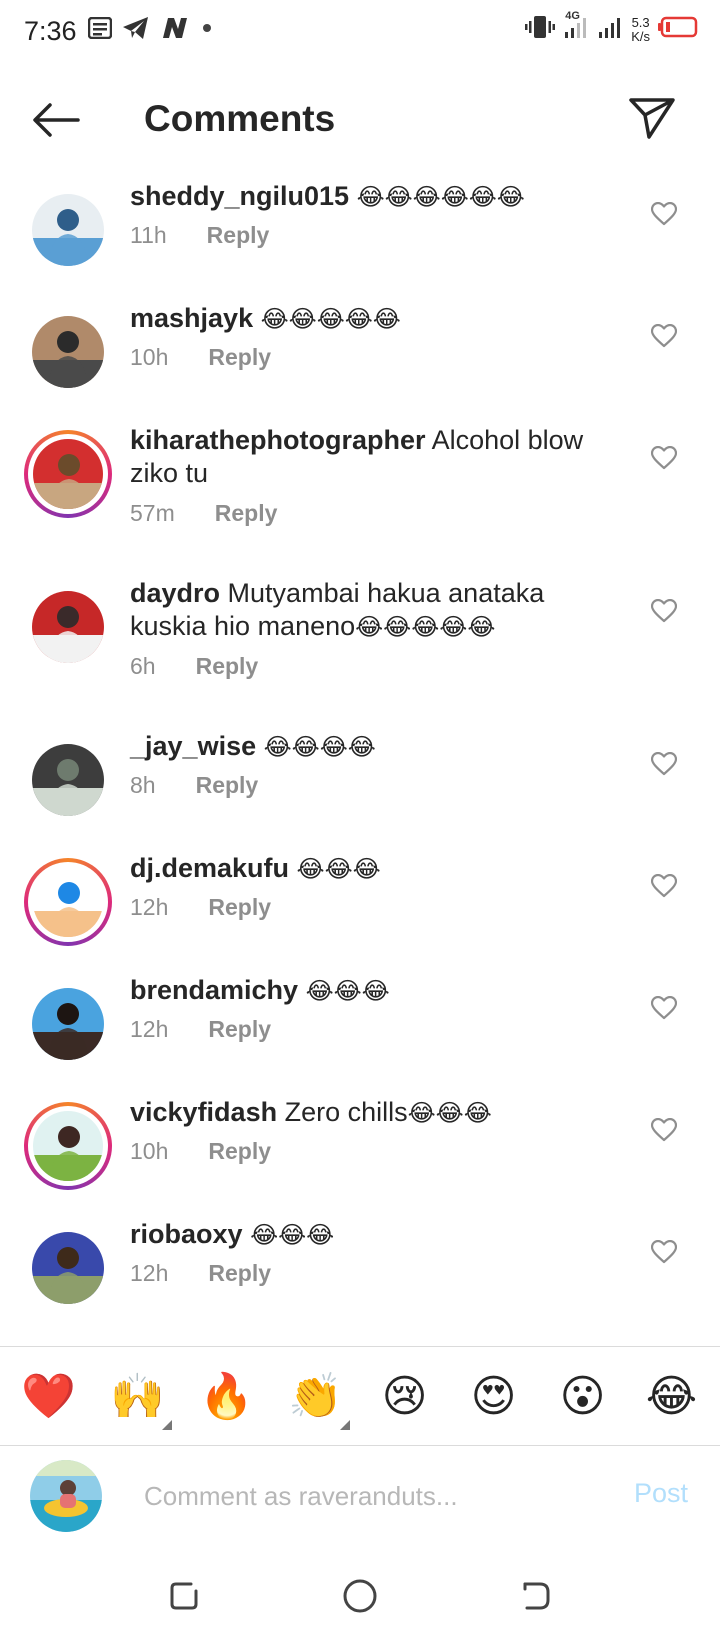 The height and width of the screenshot is (1640, 720). Describe the element at coordinates (100, 30) in the screenshot. I see `notes-icon` at that location.